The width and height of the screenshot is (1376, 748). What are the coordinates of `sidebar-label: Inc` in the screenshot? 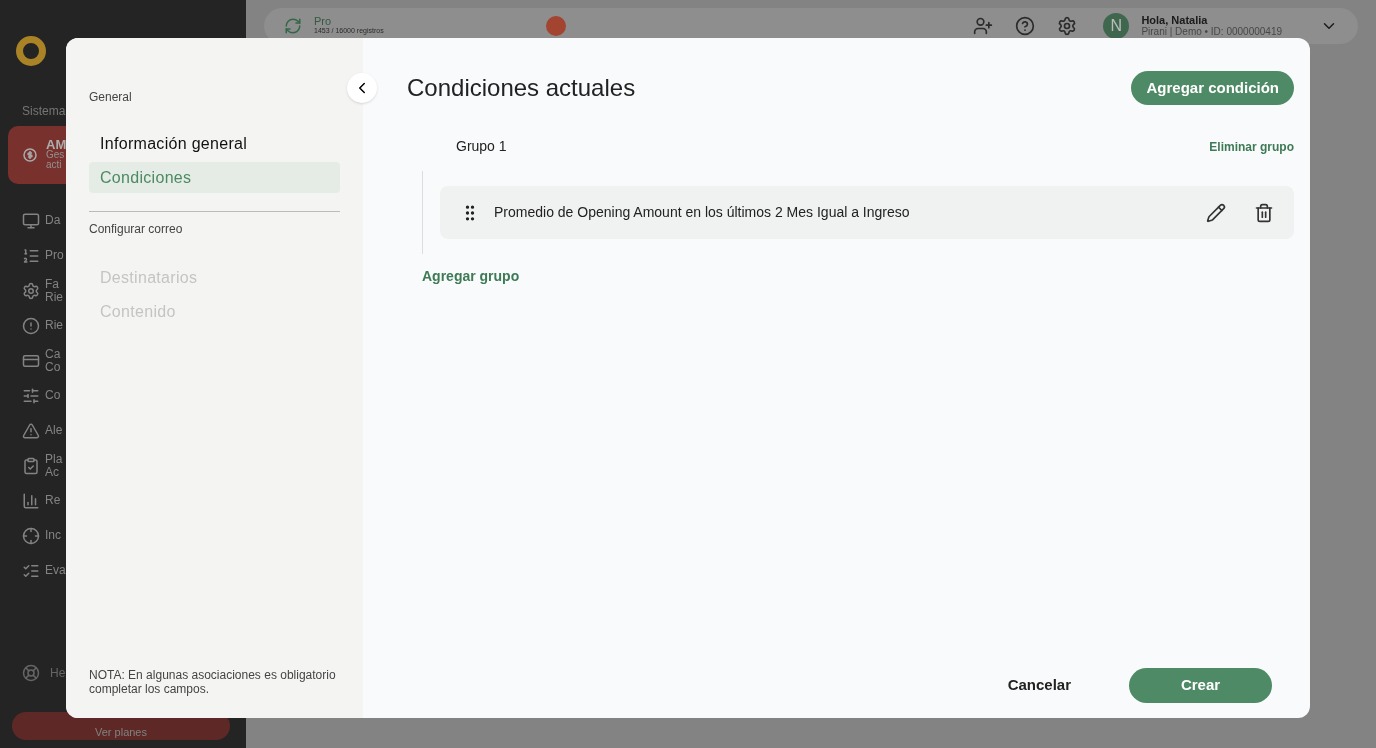 It's located at (53, 535).